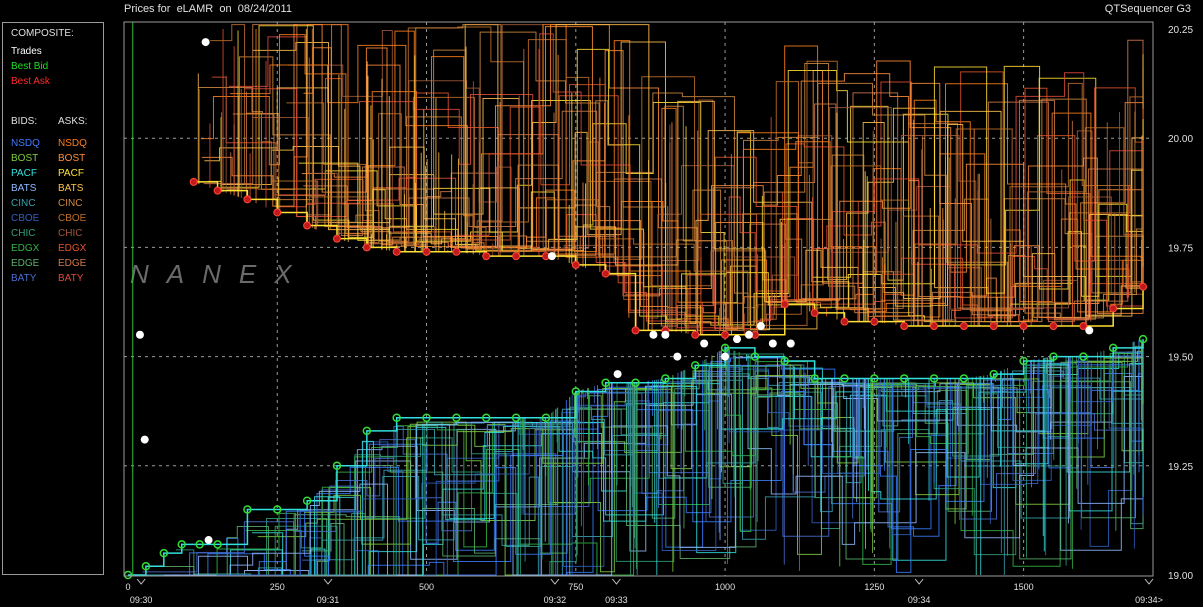 The width and height of the screenshot is (1203, 607). What do you see at coordinates (1180, 248) in the screenshot?
I see `y-tick-label: 19.75` at bounding box center [1180, 248].